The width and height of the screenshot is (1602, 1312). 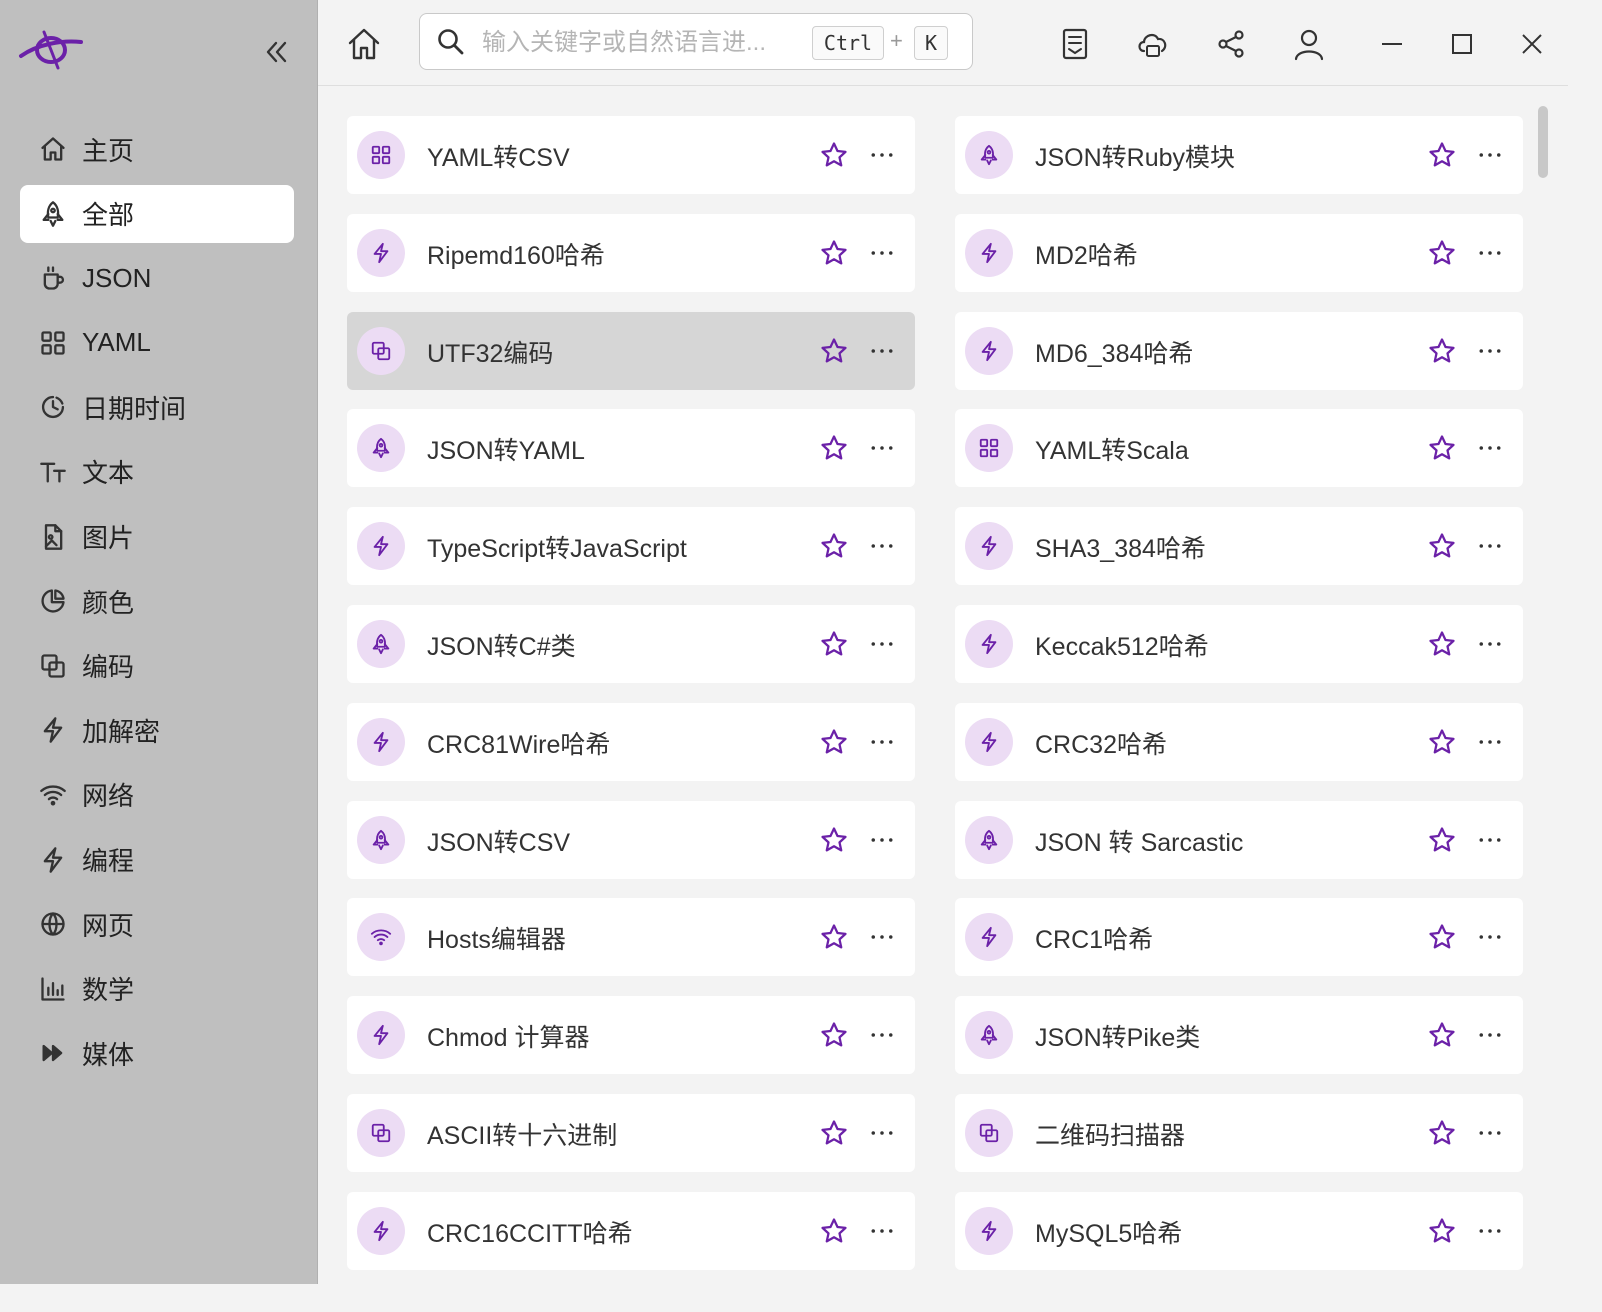 What do you see at coordinates (631, 1133) in the screenshot?
I see `tool-card: ASCII转十六进制` at bounding box center [631, 1133].